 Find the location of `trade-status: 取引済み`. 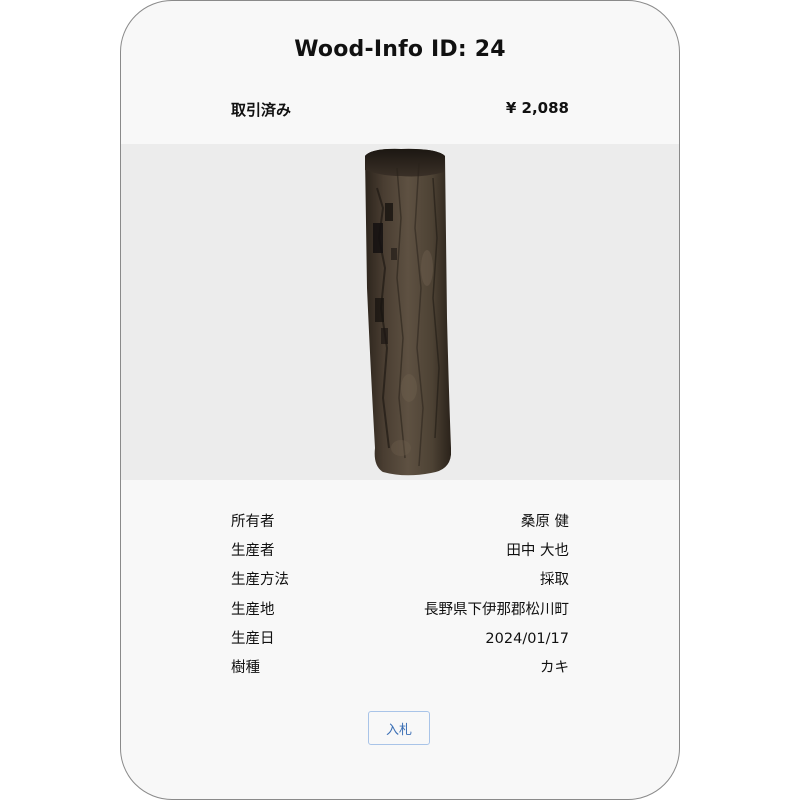

trade-status: 取引済み is located at coordinates (261, 110).